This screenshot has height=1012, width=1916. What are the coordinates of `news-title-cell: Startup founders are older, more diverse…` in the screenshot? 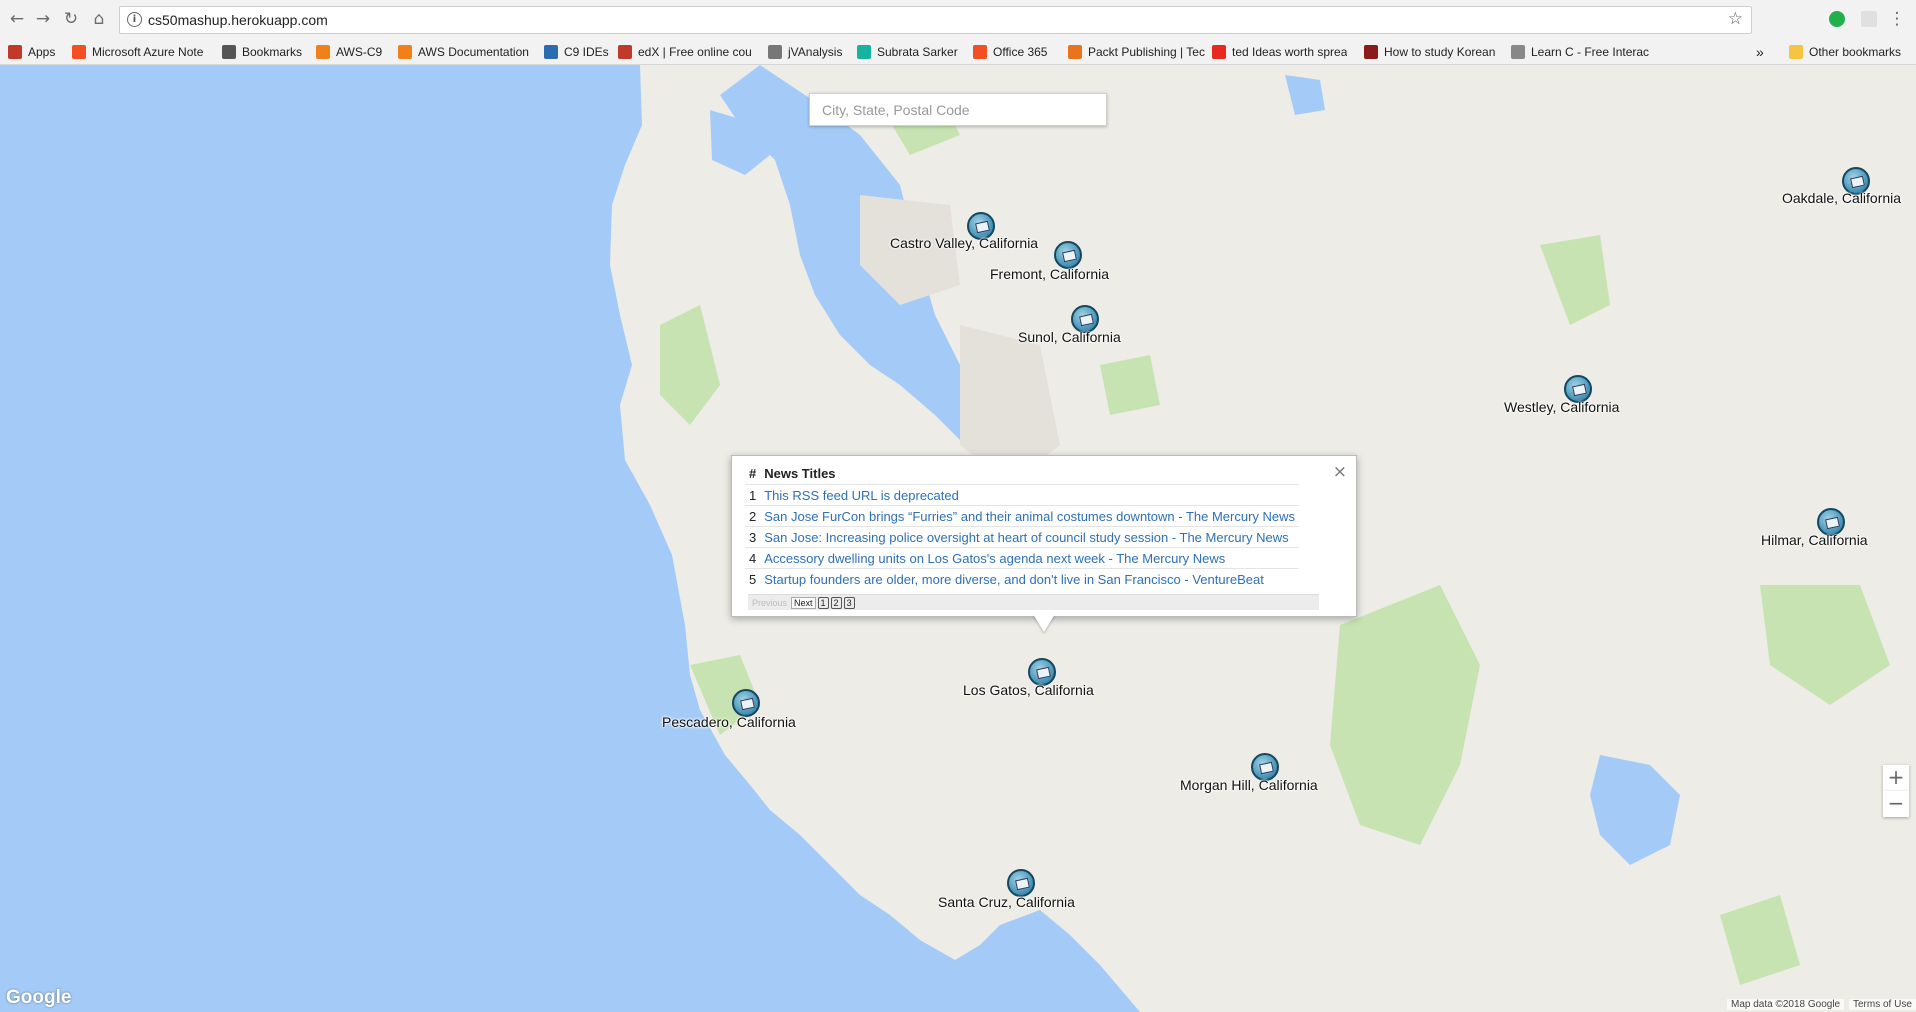 It's located at (1030, 578).